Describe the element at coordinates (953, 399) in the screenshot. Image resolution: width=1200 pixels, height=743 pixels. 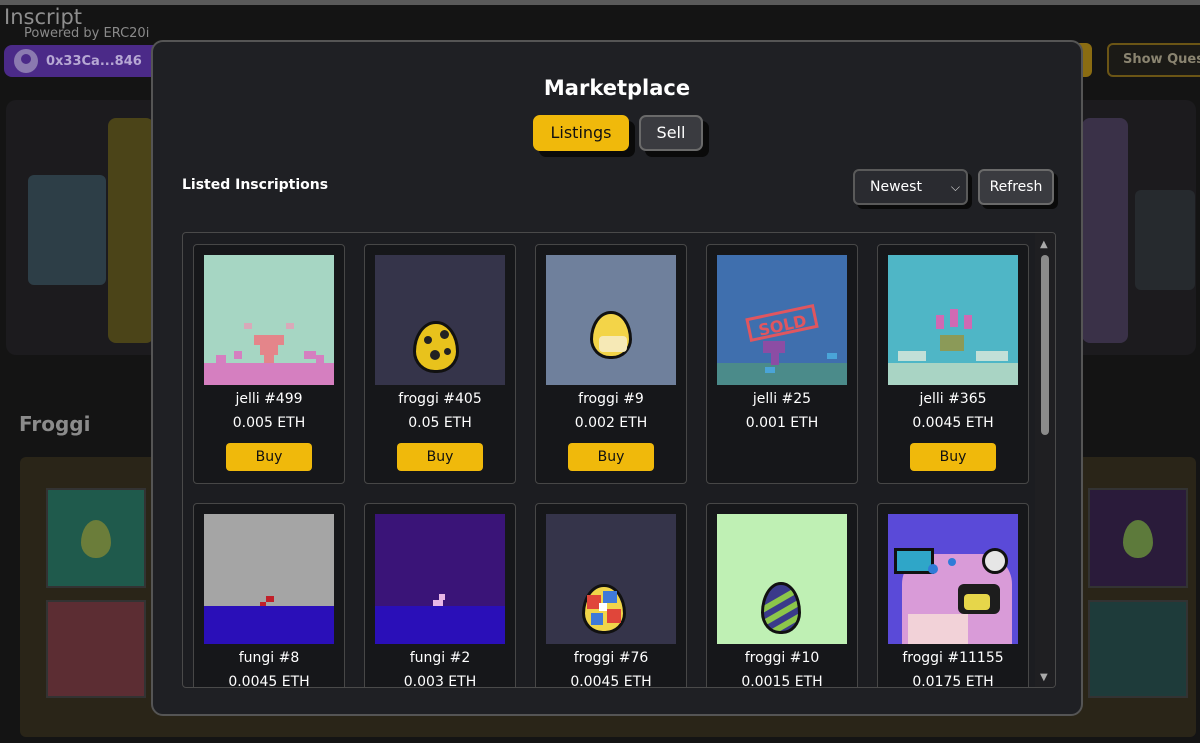
I see `listing-name: jelli #365` at that location.